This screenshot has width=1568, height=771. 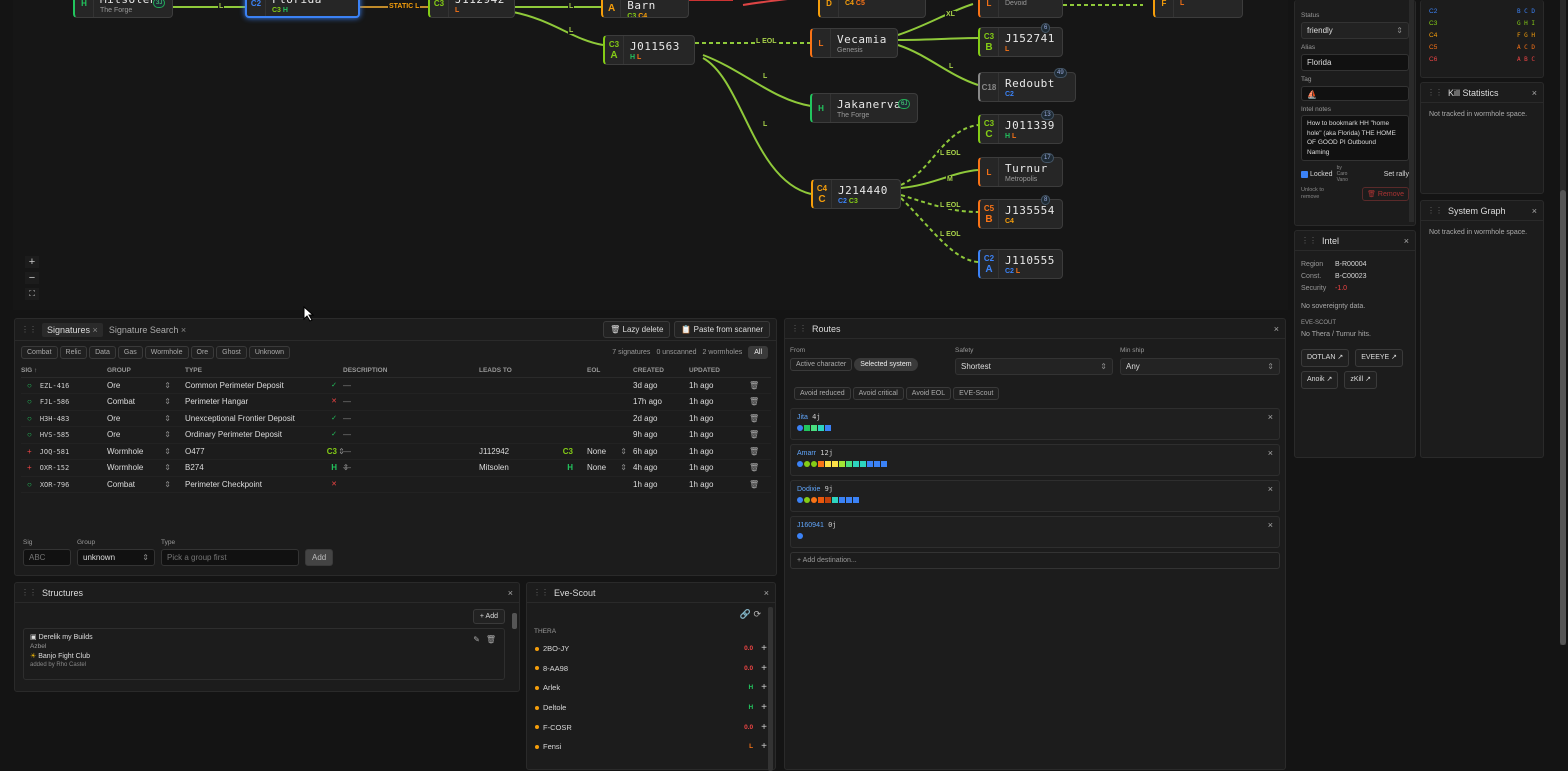 What do you see at coordinates (1035, 424) in the screenshot?
I see `route-item: Jita 4j ×` at bounding box center [1035, 424].